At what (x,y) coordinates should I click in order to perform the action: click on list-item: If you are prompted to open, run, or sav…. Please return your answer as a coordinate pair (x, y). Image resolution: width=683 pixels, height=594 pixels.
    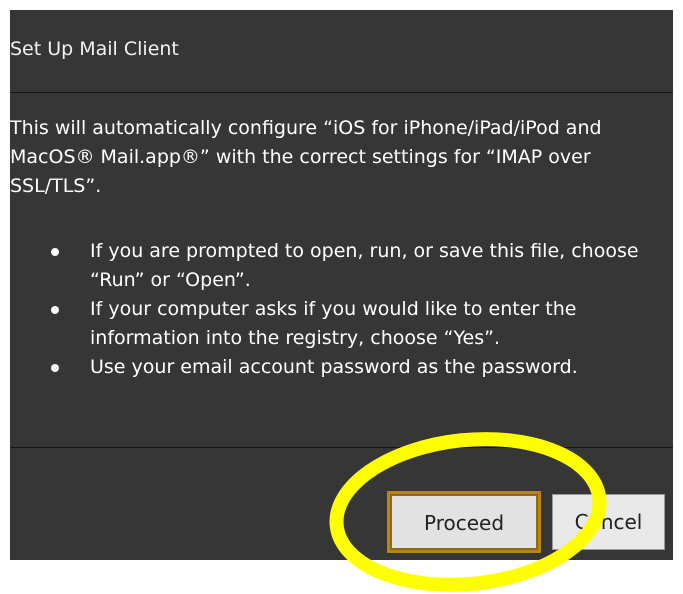
    Looking at the image, I should click on (358, 266).